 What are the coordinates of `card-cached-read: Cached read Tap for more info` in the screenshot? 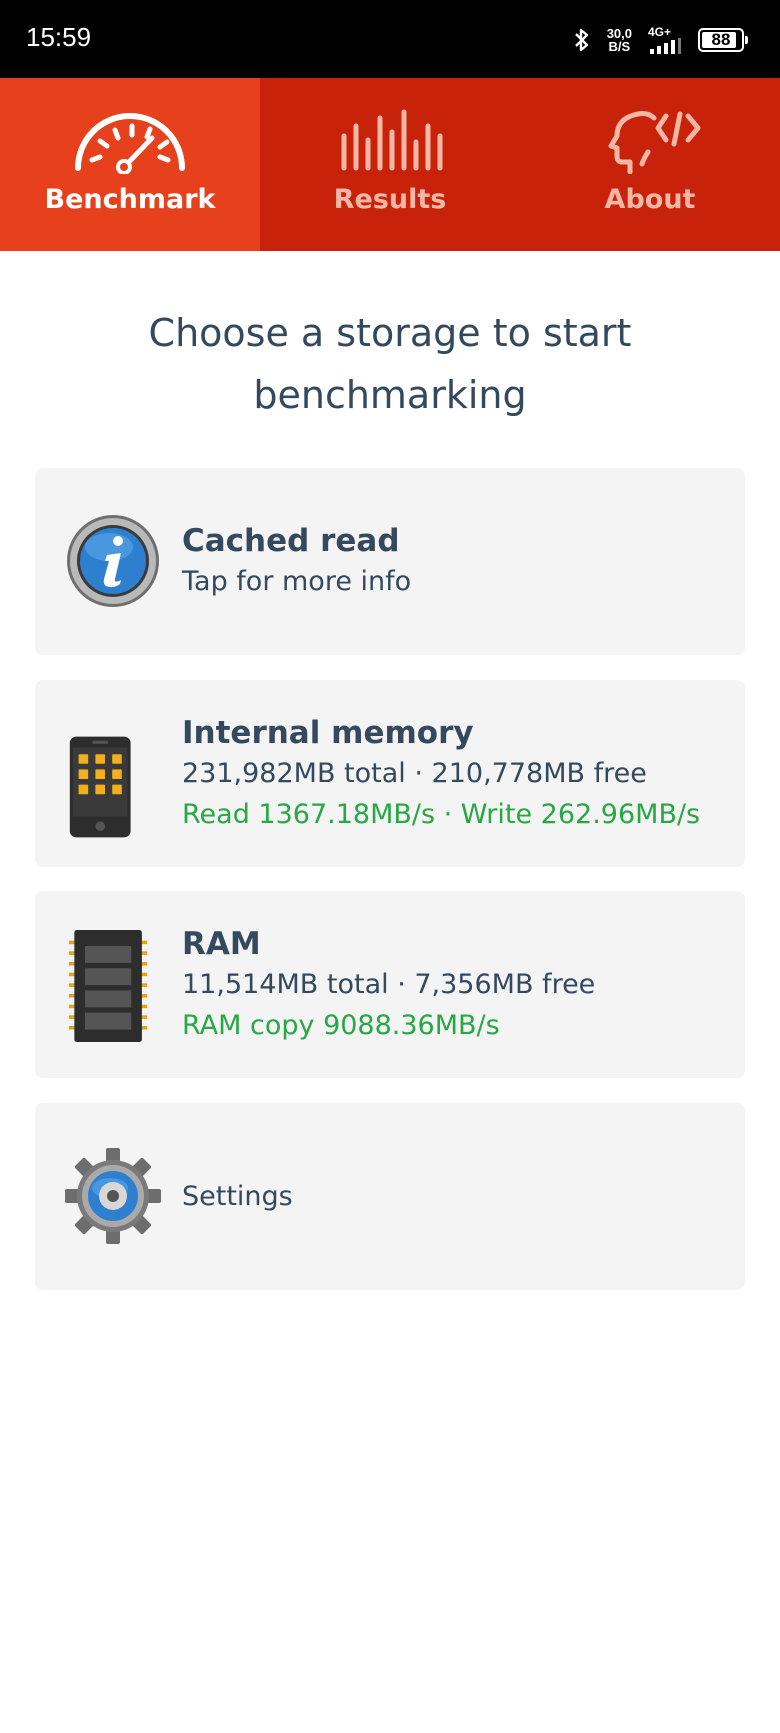 It's located at (390, 561).